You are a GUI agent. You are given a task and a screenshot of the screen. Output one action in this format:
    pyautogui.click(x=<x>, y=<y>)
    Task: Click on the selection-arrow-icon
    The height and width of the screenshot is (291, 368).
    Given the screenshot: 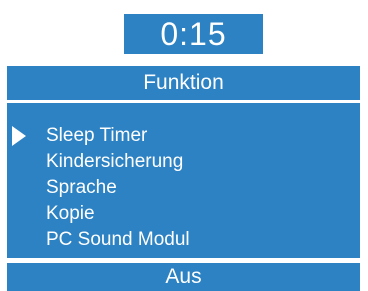 What is the action you would take?
    pyautogui.click(x=19, y=136)
    